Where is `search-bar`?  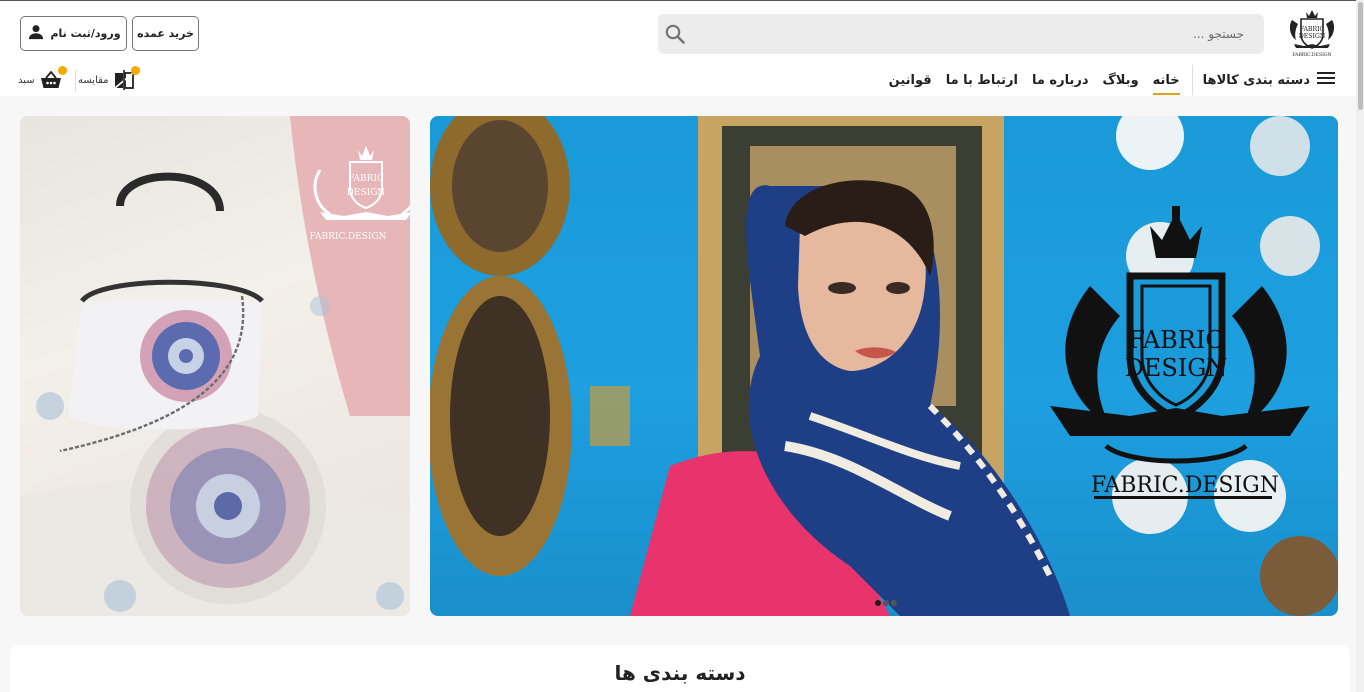
search-bar is located at coordinates (961, 34).